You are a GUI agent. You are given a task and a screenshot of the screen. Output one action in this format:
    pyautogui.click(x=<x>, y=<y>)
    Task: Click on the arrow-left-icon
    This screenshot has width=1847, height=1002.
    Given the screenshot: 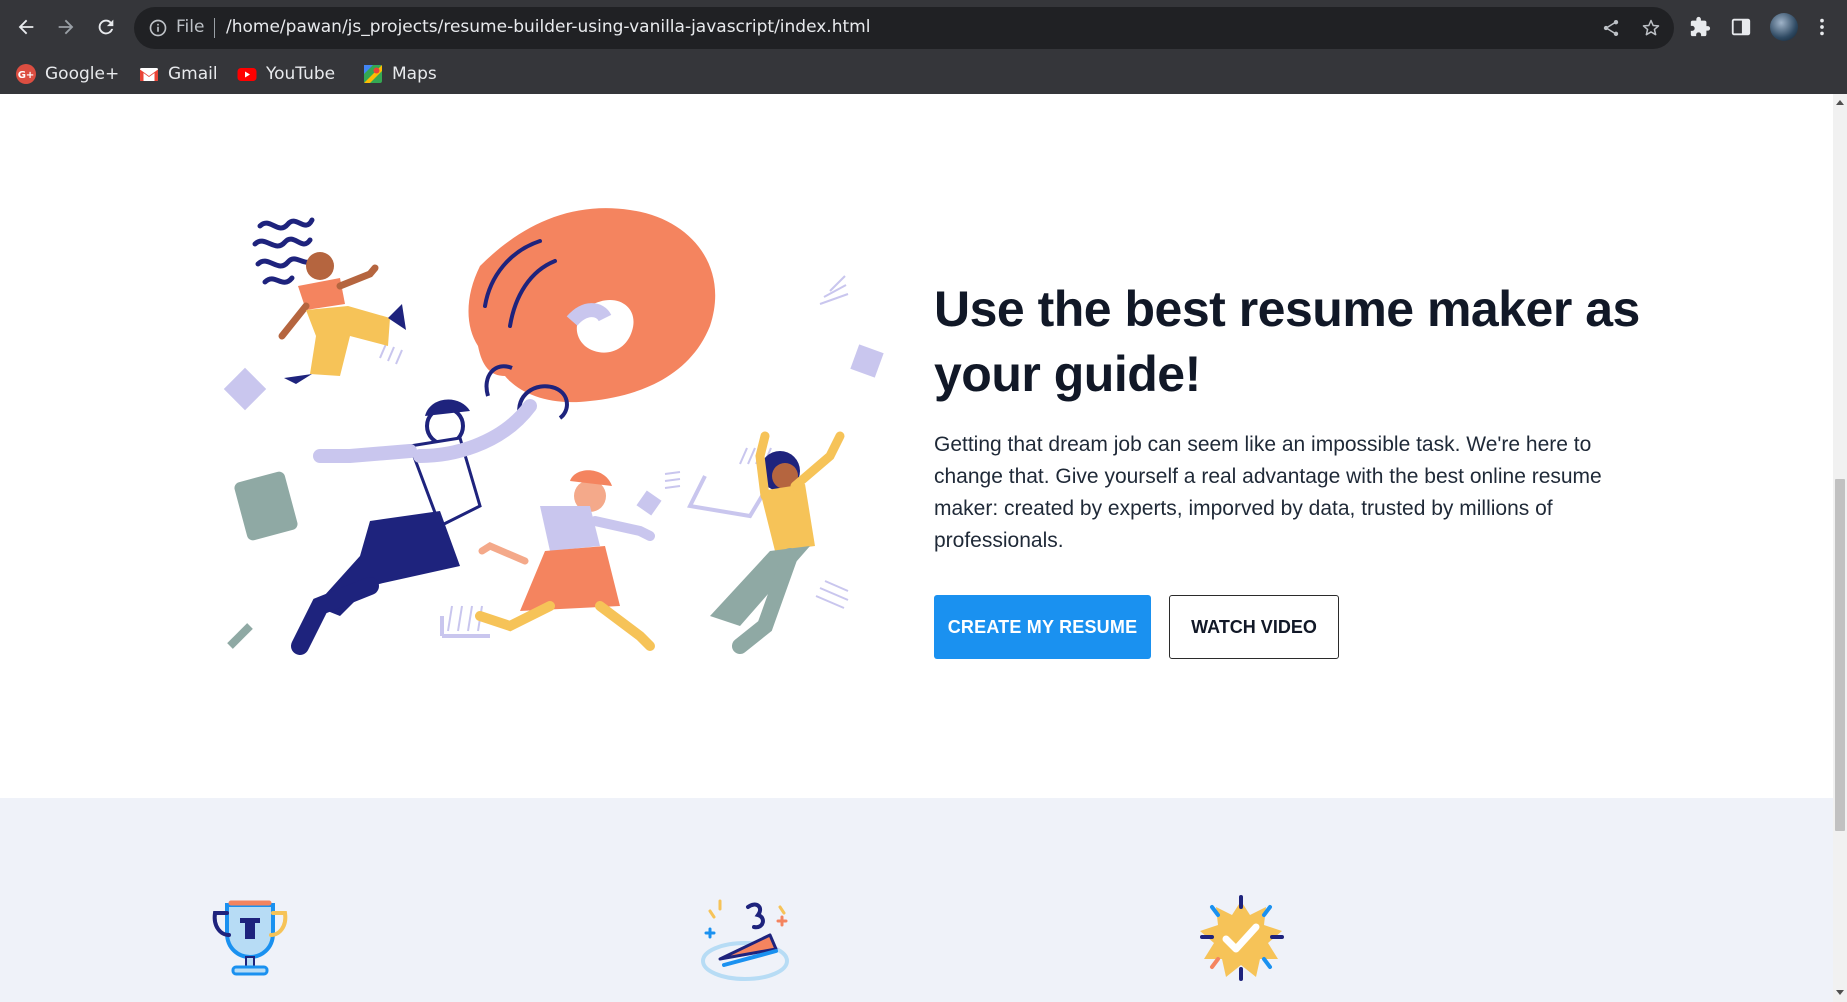 What is the action you would take?
    pyautogui.click(x=26, y=27)
    